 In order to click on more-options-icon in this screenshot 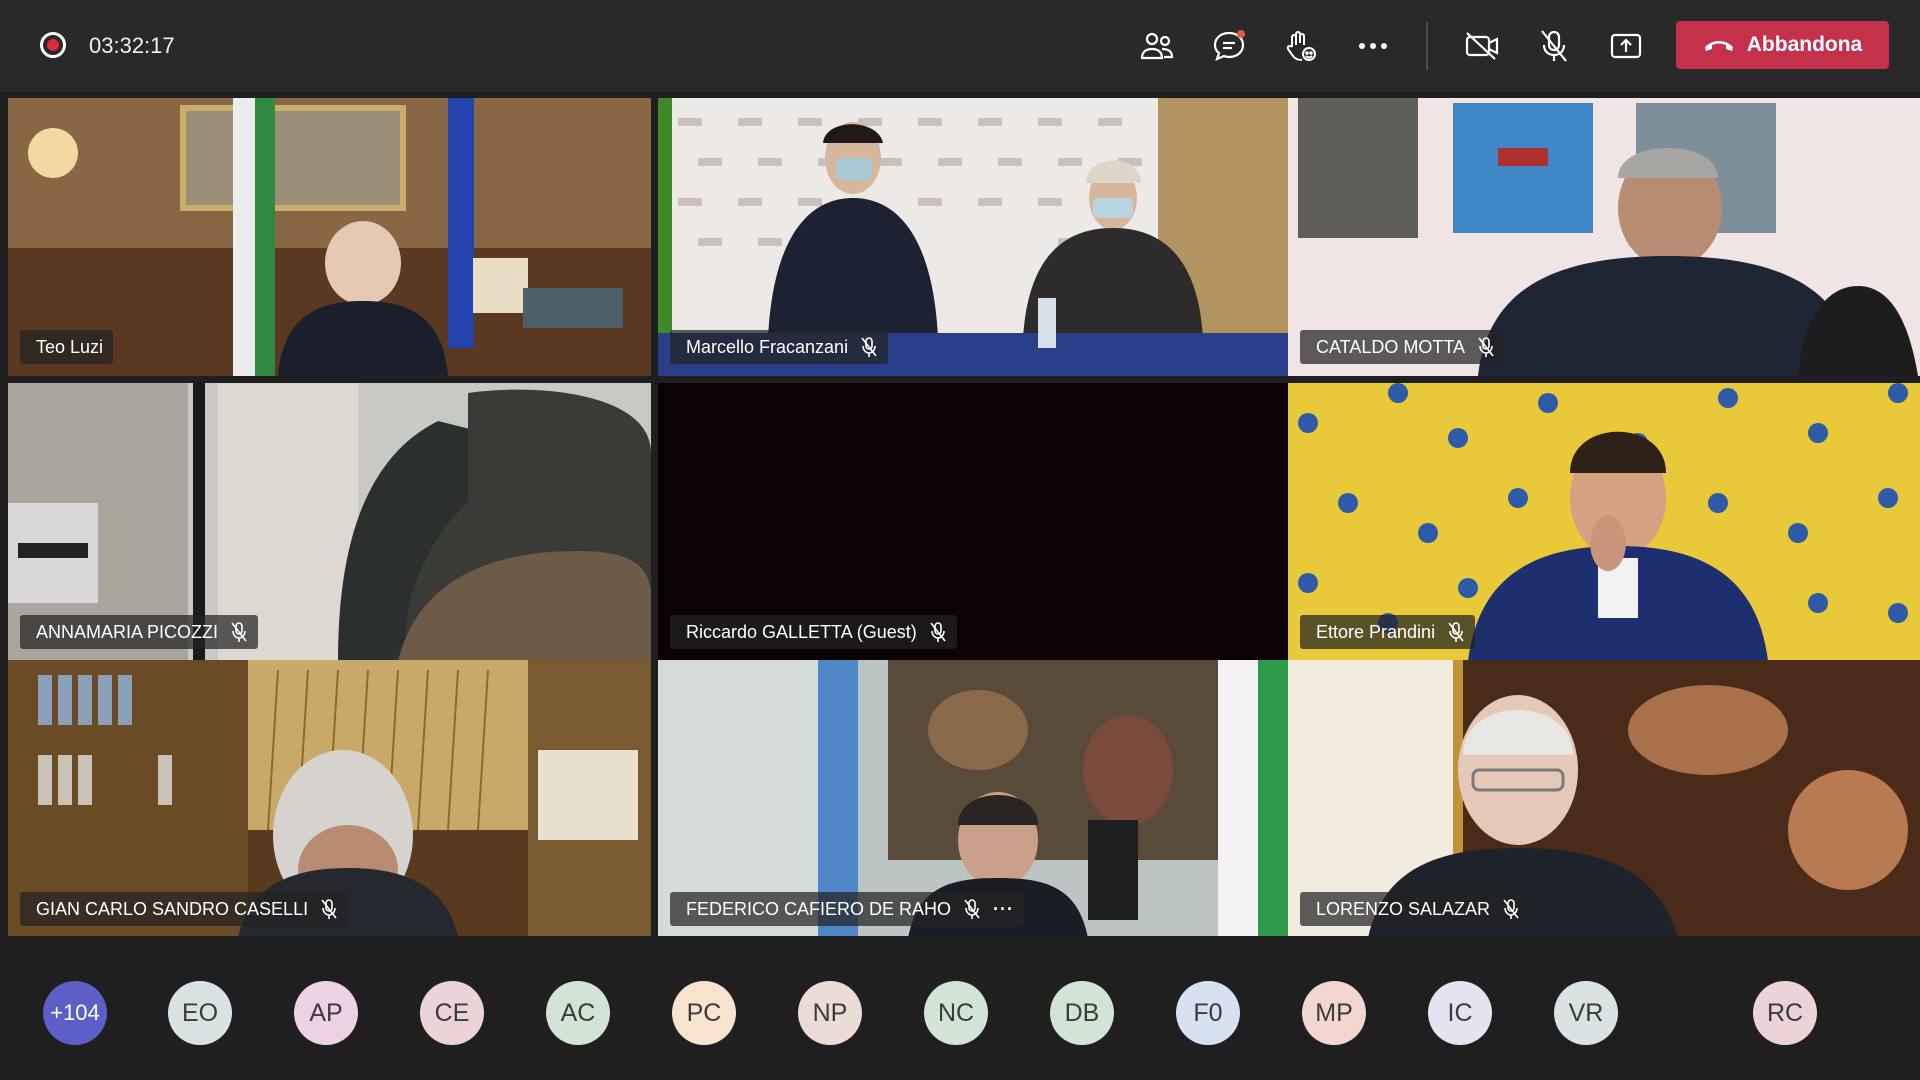, I will do `click(1373, 46)`.